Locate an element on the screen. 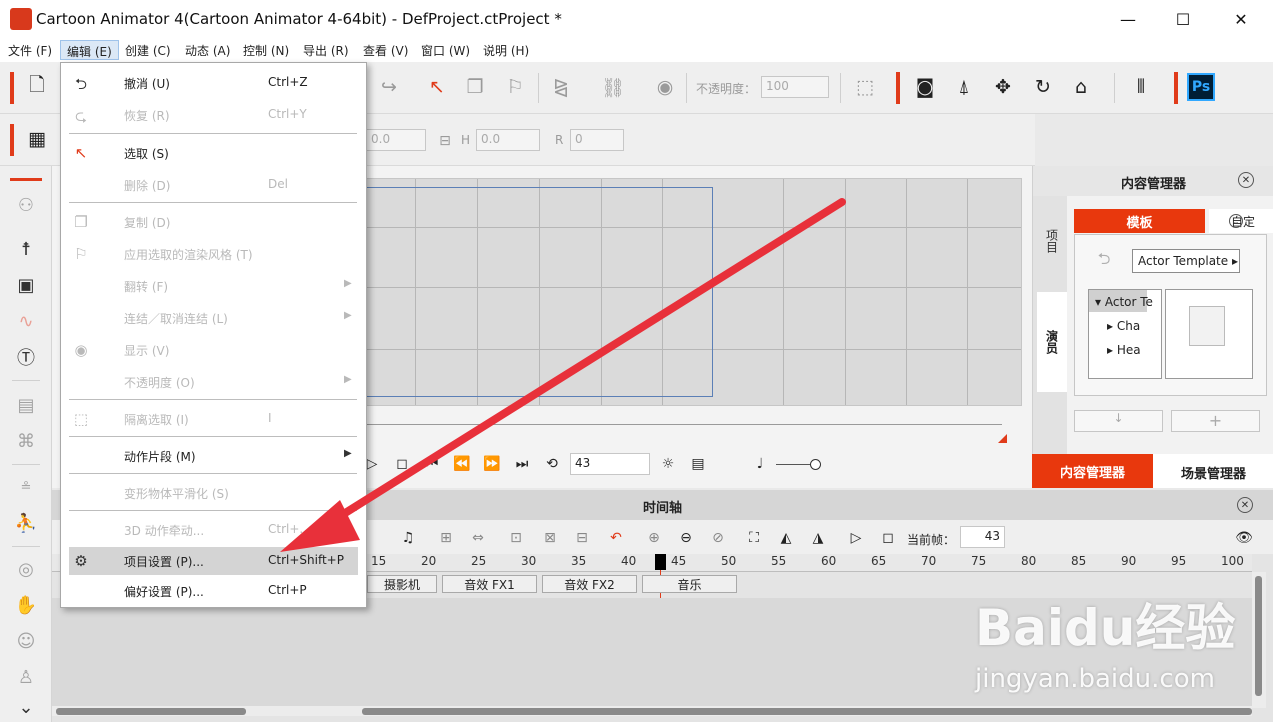 Image resolution: width=1273 pixels, height=722 pixels. baidu-watermark: Baidu经验 jingyan.baidu.com is located at coordinates (1120, 640).